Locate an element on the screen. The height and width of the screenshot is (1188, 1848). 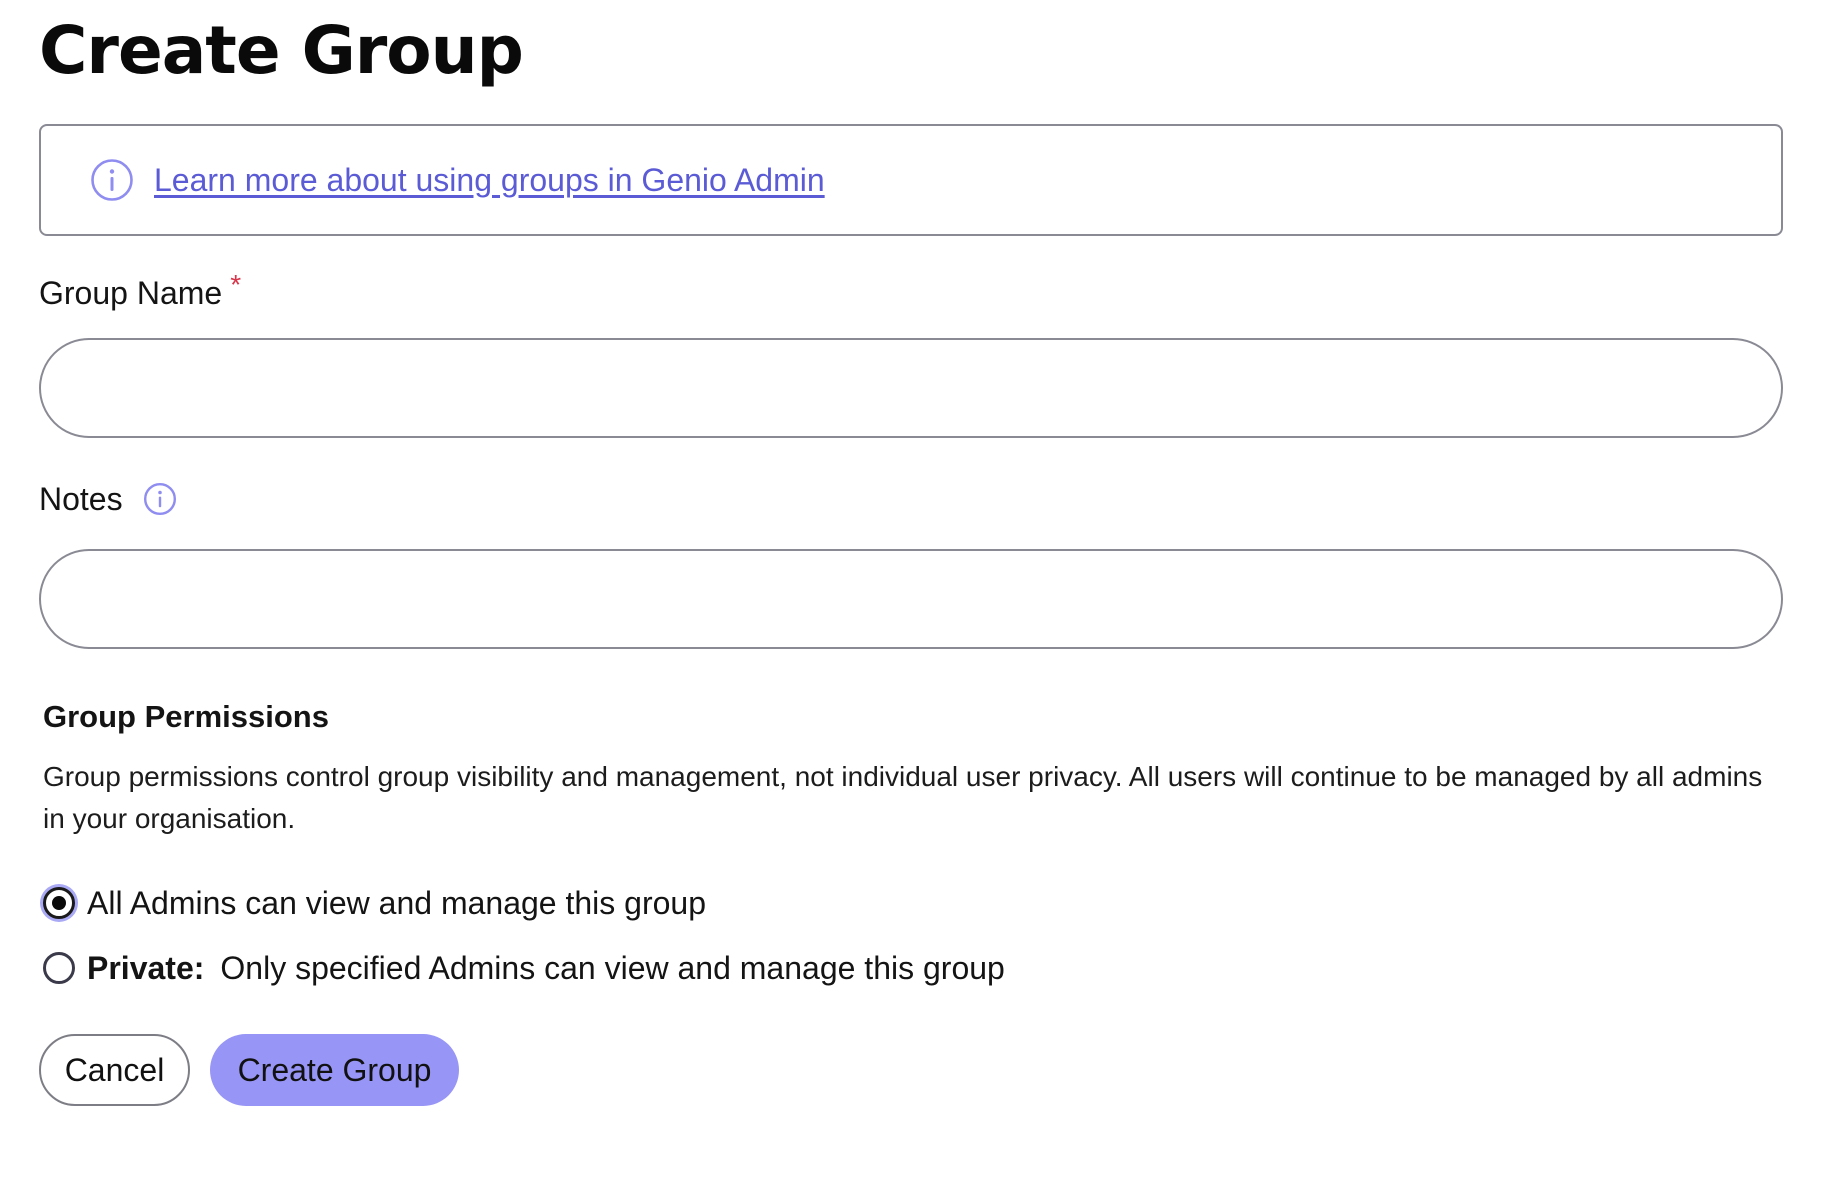
notes-input is located at coordinates (911, 599).